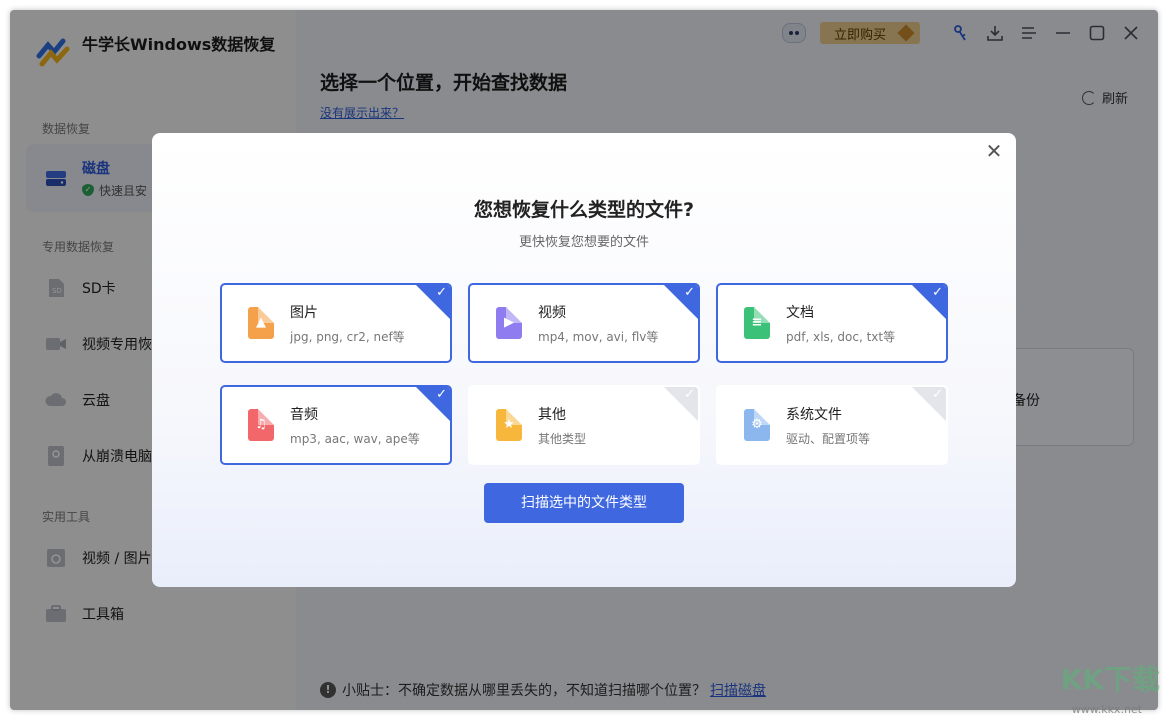 The width and height of the screenshot is (1168, 720). I want to click on other-file-icon: ★, so click(509, 425).